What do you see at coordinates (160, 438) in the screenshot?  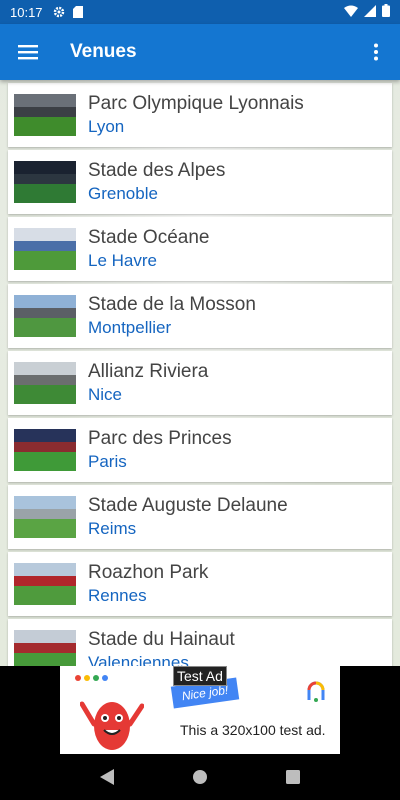 I see `venue-name: Parc des Princes` at bounding box center [160, 438].